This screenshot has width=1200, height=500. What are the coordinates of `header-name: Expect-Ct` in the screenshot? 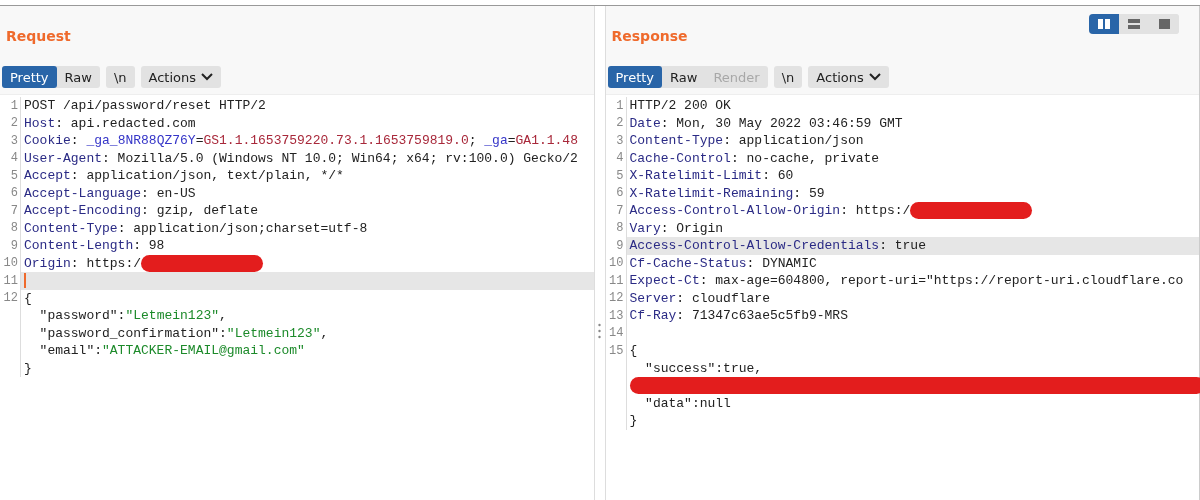 It's located at (664, 281).